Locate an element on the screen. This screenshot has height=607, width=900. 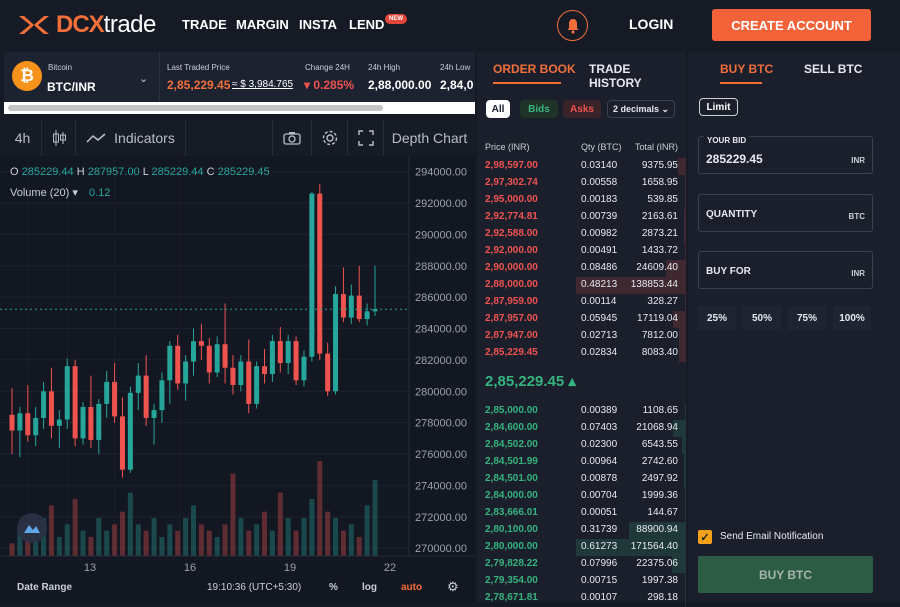
decimals-dropdown: 2 decimals ⌄ is located at coordinates (641, 109).